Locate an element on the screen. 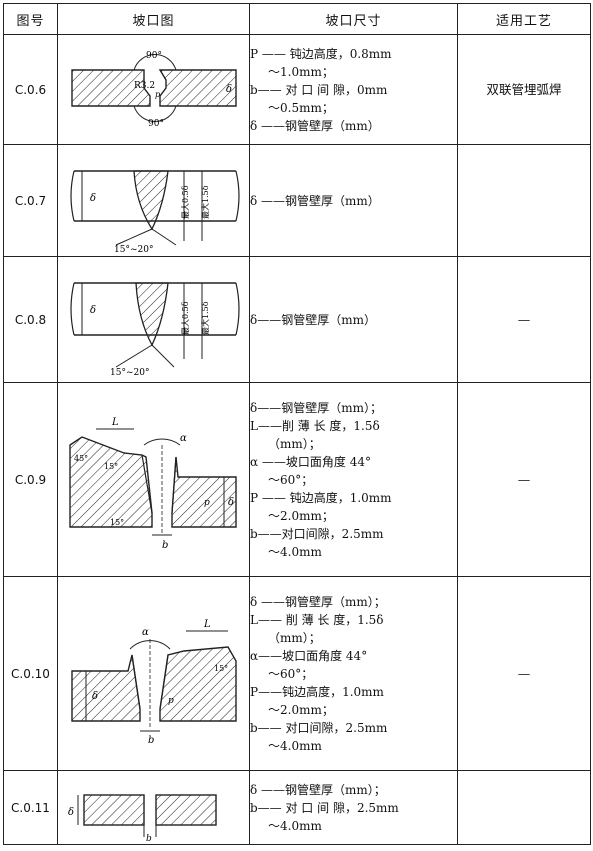 This screenshot has width=593, height=851. dimension-line: α——坡口面角度 44° is located at coordinates (309, 655).